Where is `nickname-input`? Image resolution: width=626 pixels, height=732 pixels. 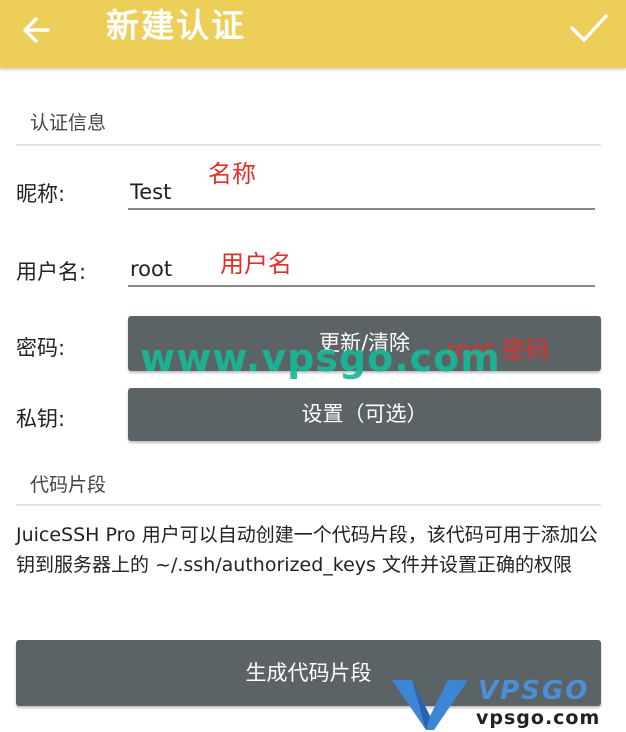 nickname-input is located at coordinates (361, 193).